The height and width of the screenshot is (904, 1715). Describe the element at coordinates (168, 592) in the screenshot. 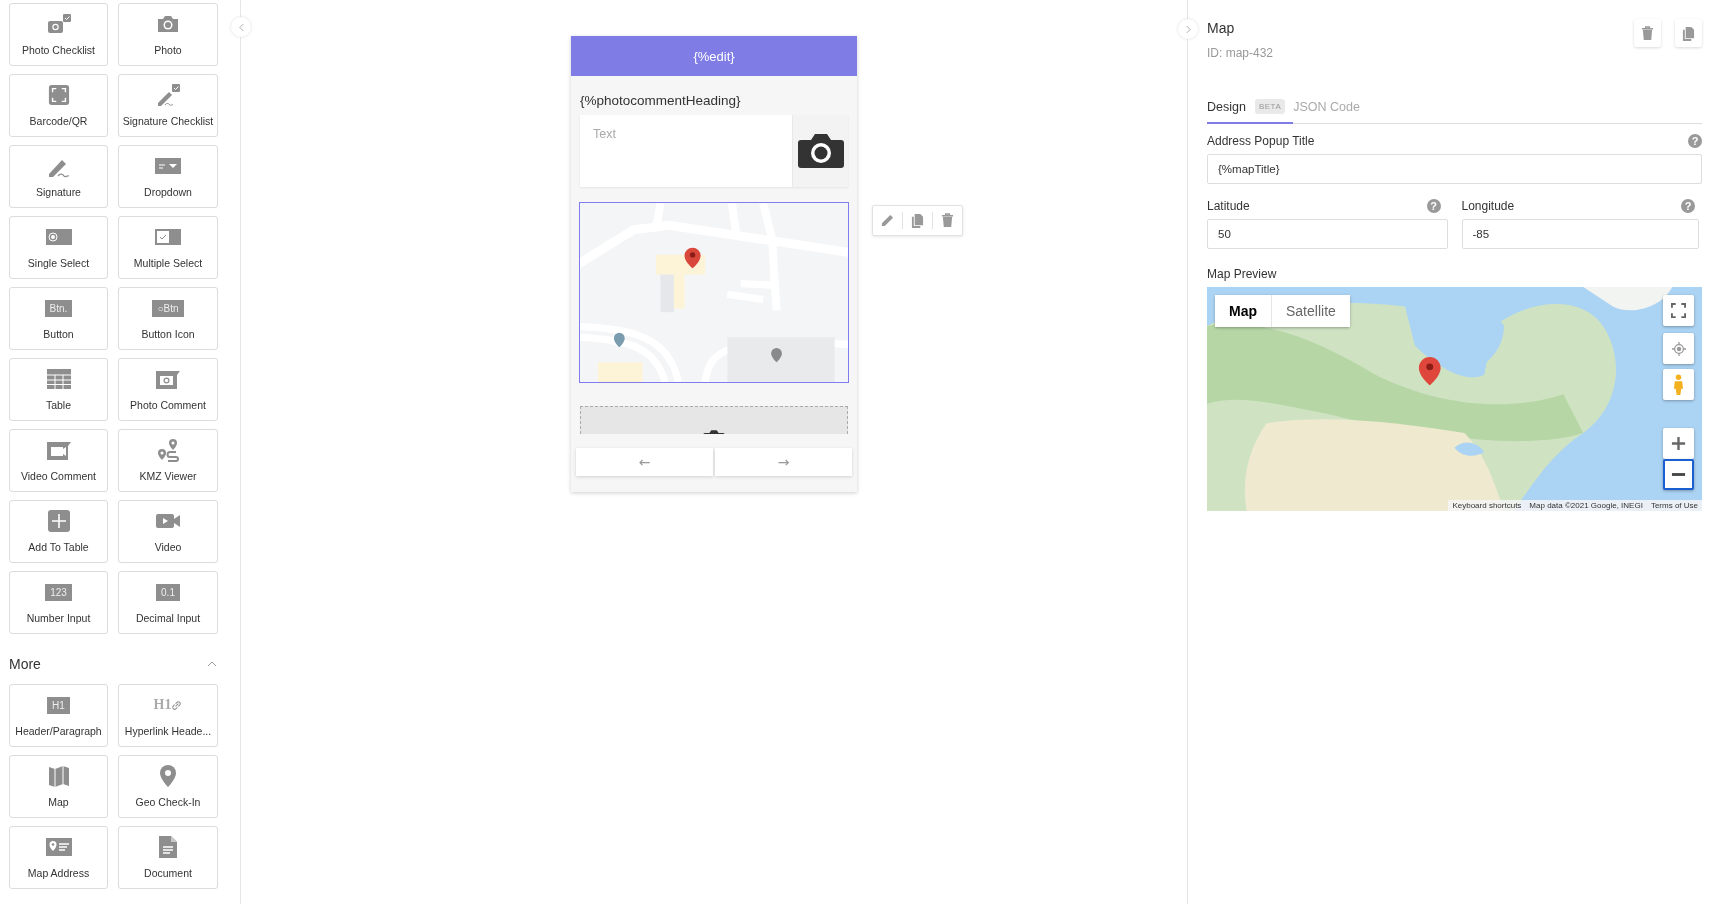

I see `text-field-icon: 0.1` at that location.